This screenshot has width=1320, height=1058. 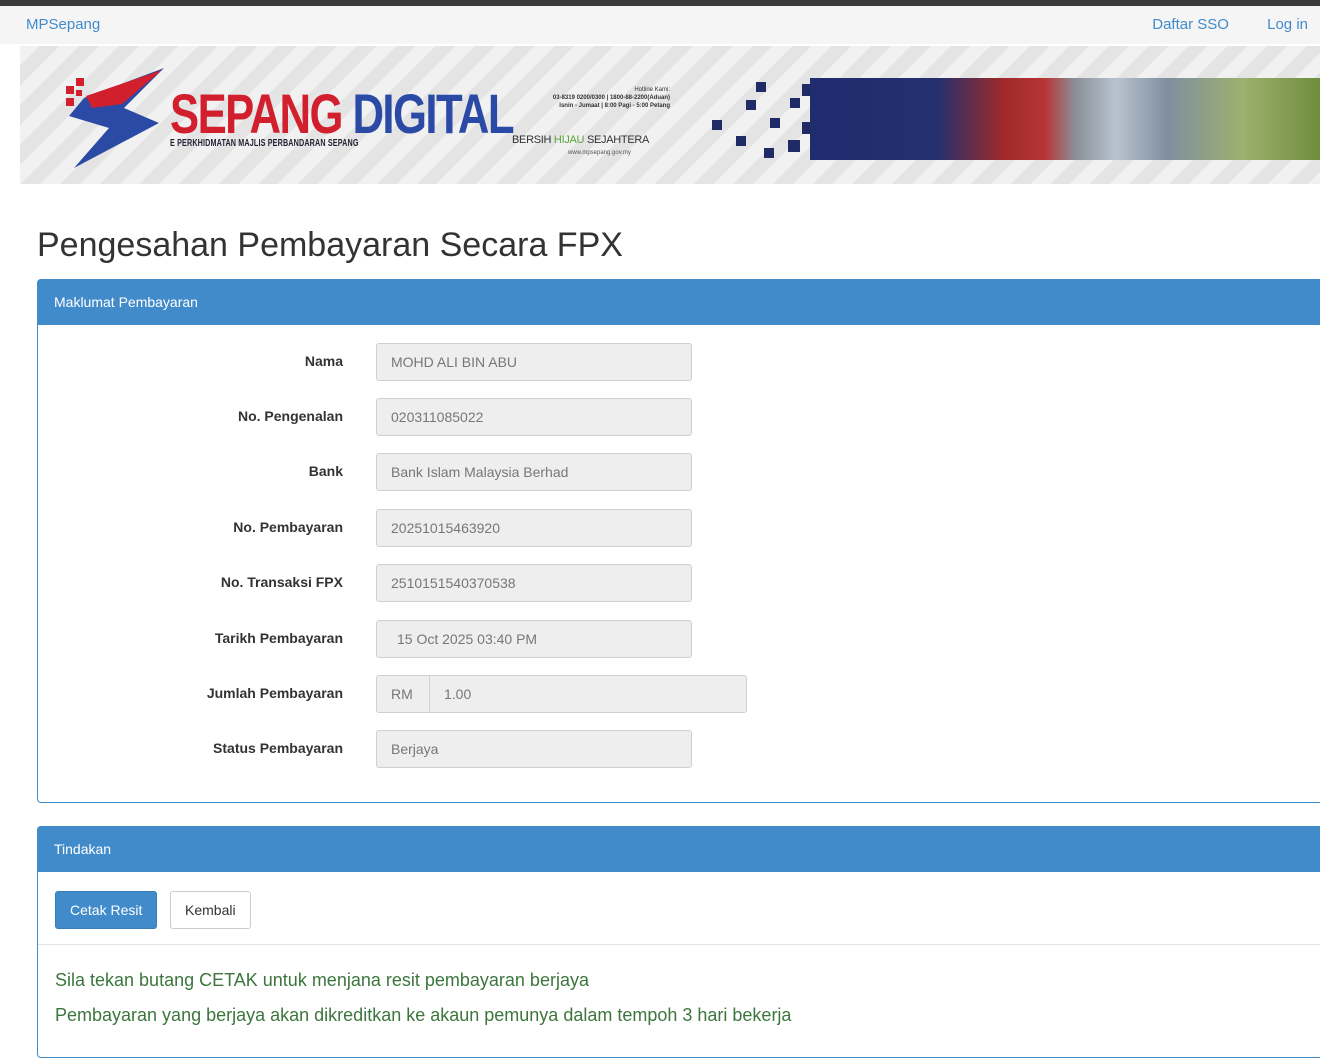 I want to click on tarikh-label: Tarikh Pembayaran, so click(x=278, y=638).